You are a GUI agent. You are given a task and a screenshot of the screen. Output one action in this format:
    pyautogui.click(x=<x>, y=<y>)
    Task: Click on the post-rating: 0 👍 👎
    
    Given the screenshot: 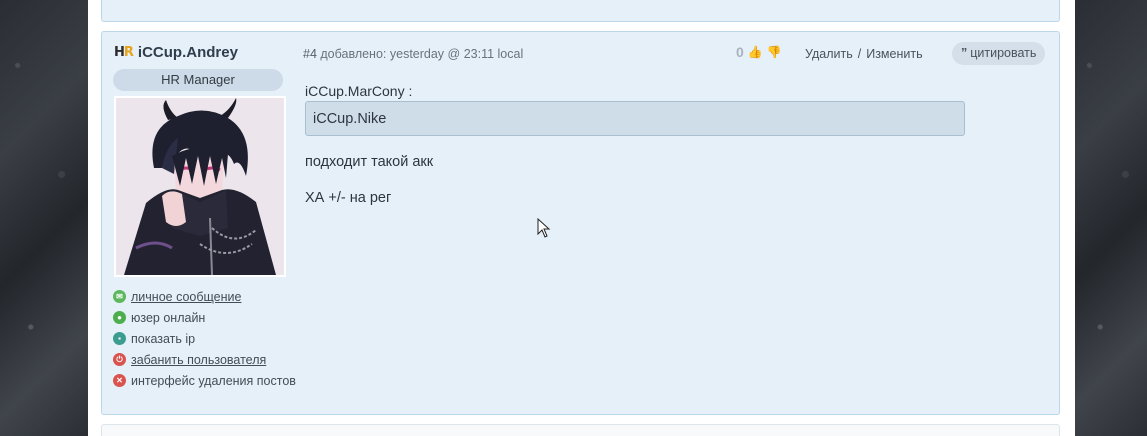 What is the action you would take?
    pyautogui.click(x=759, y=52)
    